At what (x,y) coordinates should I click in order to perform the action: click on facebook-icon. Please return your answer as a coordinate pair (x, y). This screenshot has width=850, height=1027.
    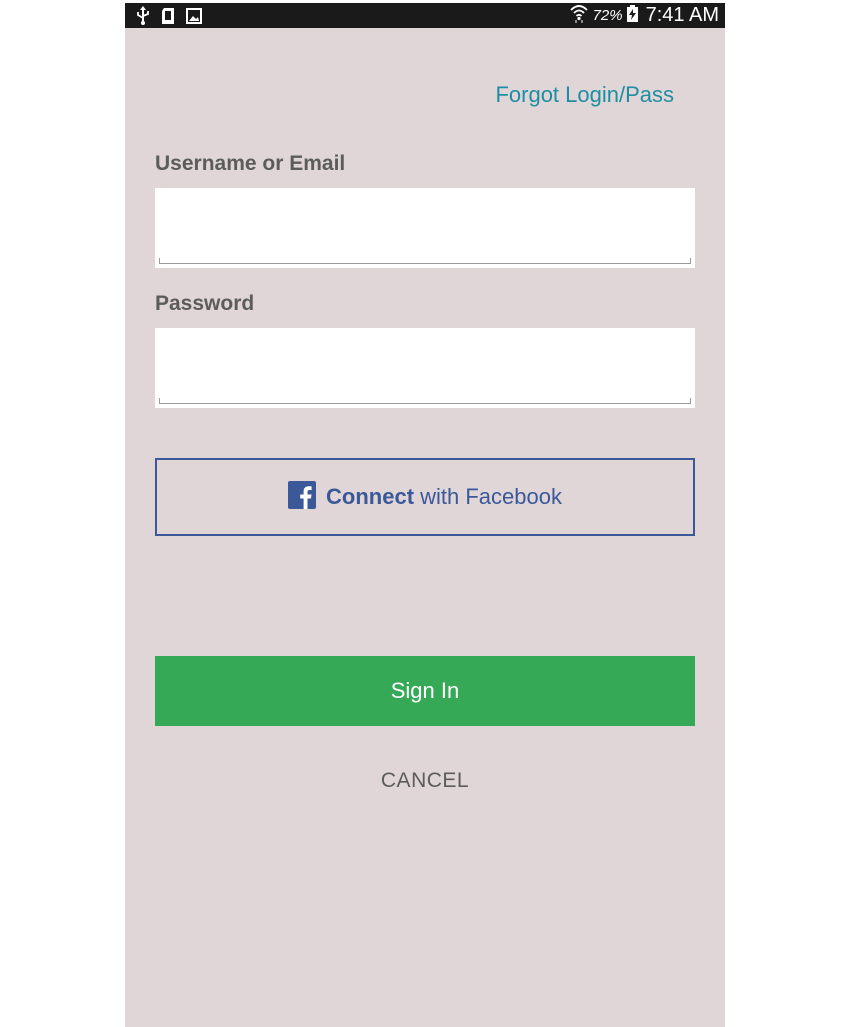
    Looking at the image, I should click on (307, 497).